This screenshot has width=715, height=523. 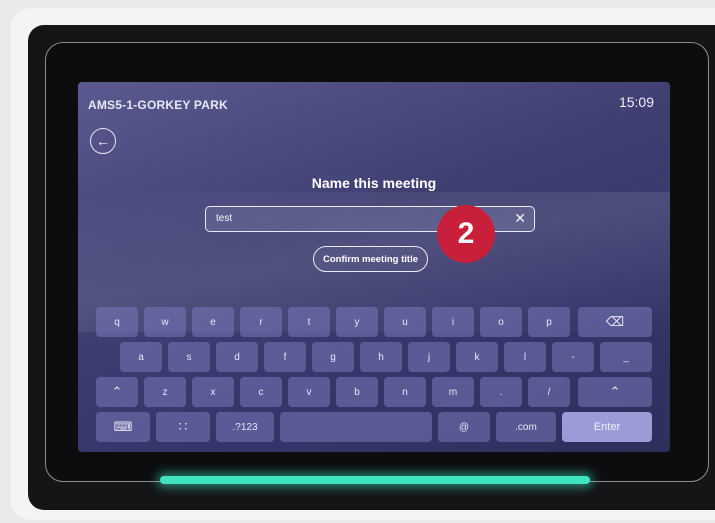 I want to click on key-z: z, so click(x=165, y=392).